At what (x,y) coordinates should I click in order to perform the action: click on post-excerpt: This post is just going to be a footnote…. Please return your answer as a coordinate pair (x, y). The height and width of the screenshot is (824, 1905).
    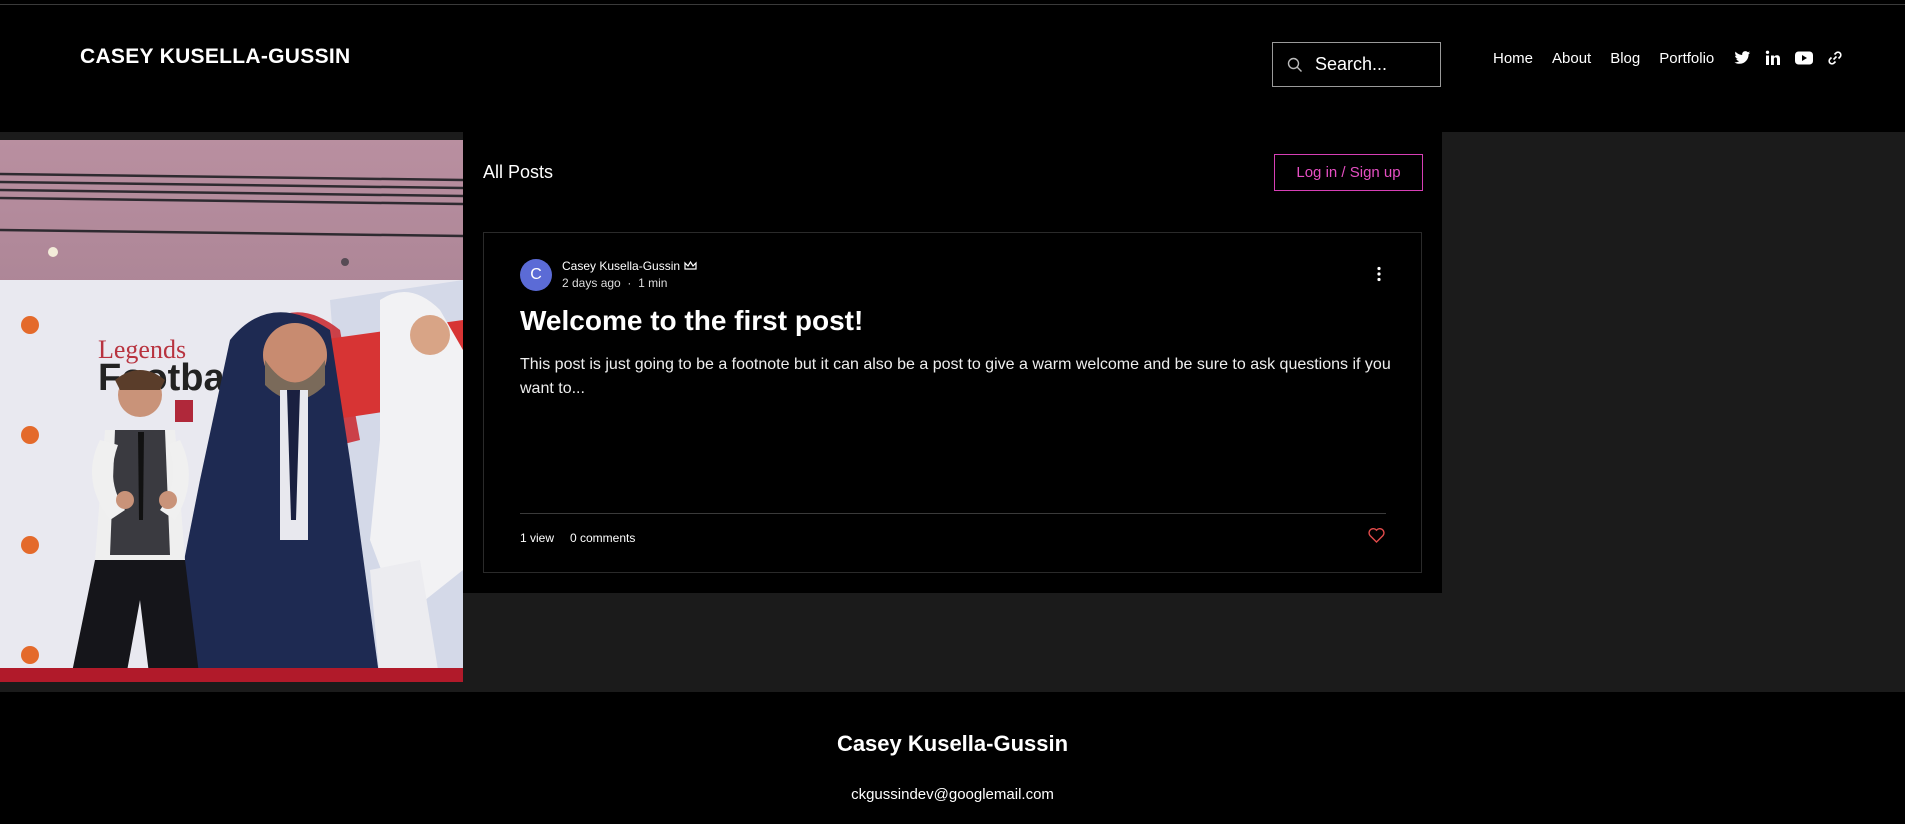
    Looking at the image, I should click on (960, 377).